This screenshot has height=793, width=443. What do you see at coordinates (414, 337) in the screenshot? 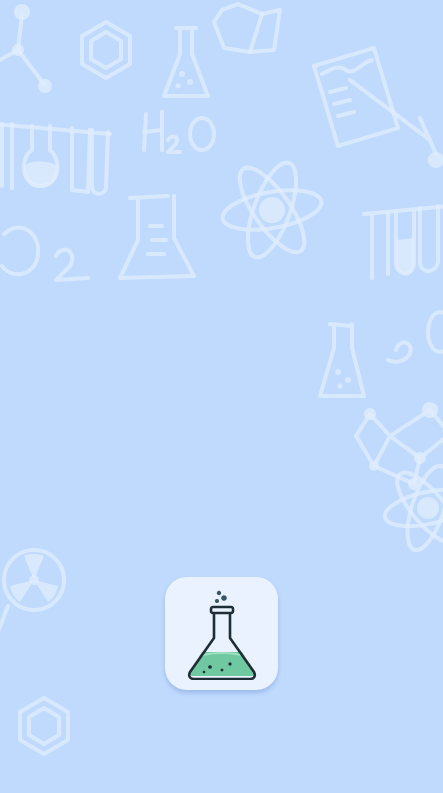
I see `formula-right-icon` at bounding box center [414, 337].